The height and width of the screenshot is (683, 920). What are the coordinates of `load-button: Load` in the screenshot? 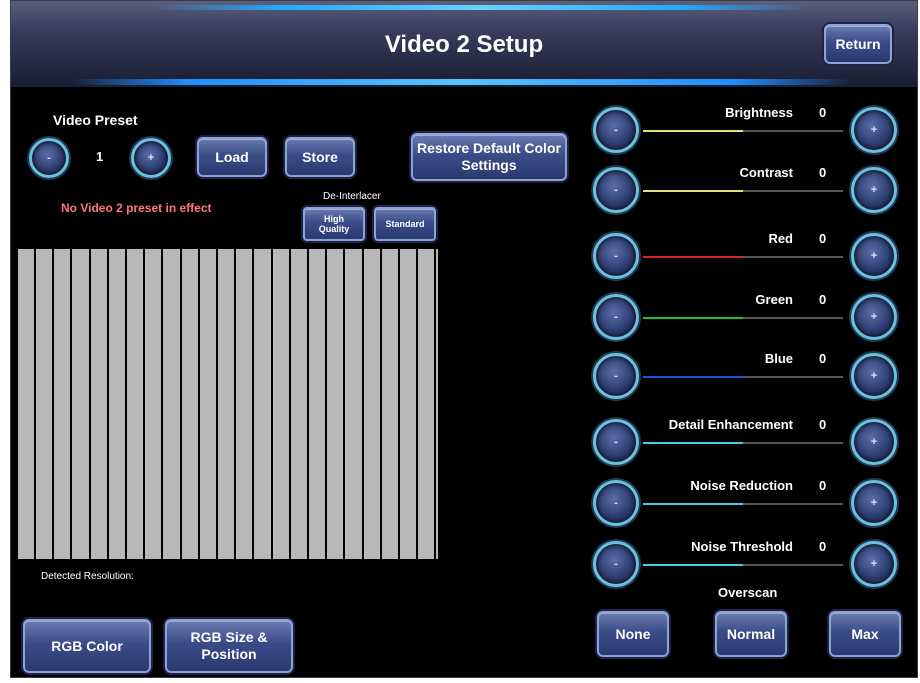 It's located at (232, 157).